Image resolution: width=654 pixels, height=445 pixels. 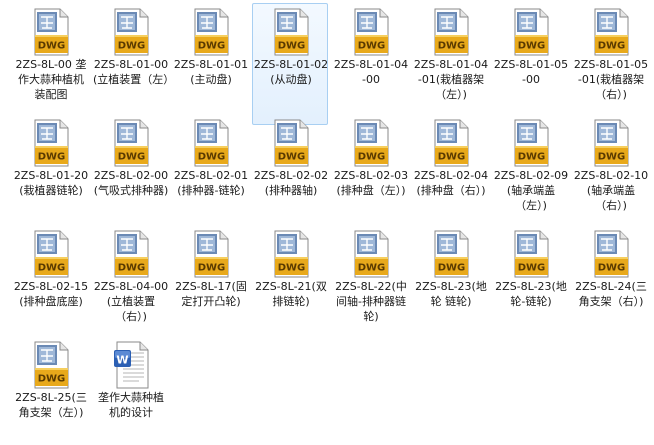 I want to click on file-item: DWG 2ZS-8L-00 垄作大蒜种植机装配图, so click(x=50, y=64).